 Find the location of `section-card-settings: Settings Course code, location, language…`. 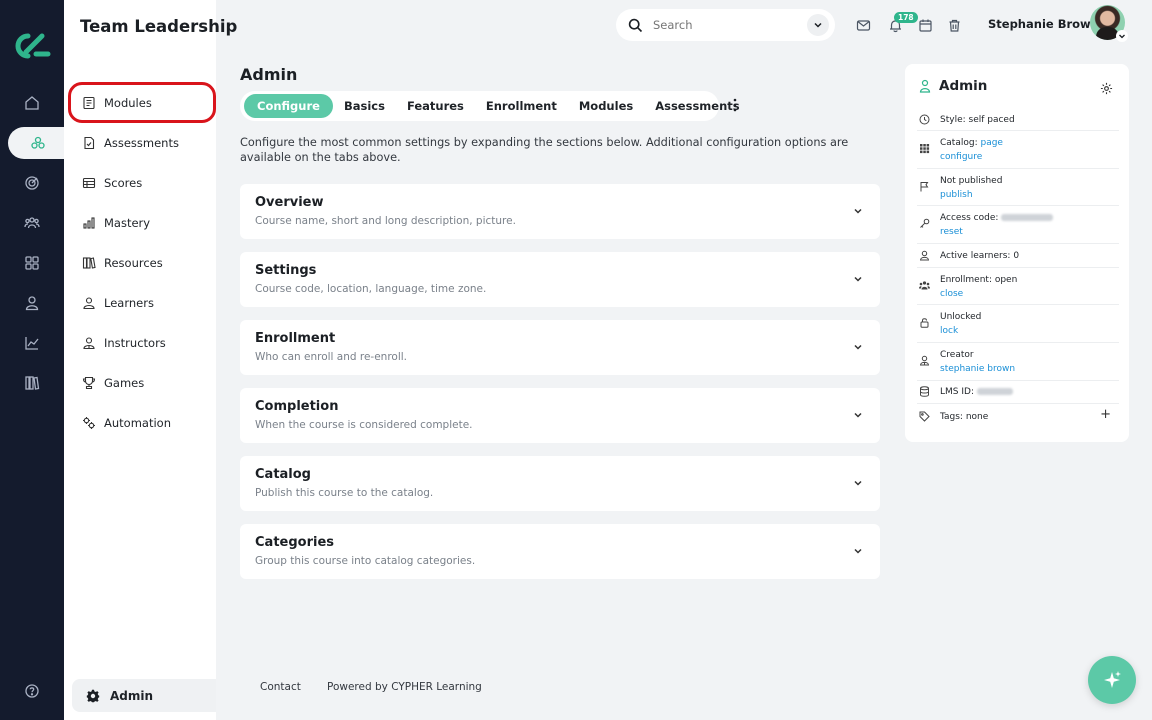

section-card-settings: Settings Course code, location, language… is located at coordinates (560, 279).